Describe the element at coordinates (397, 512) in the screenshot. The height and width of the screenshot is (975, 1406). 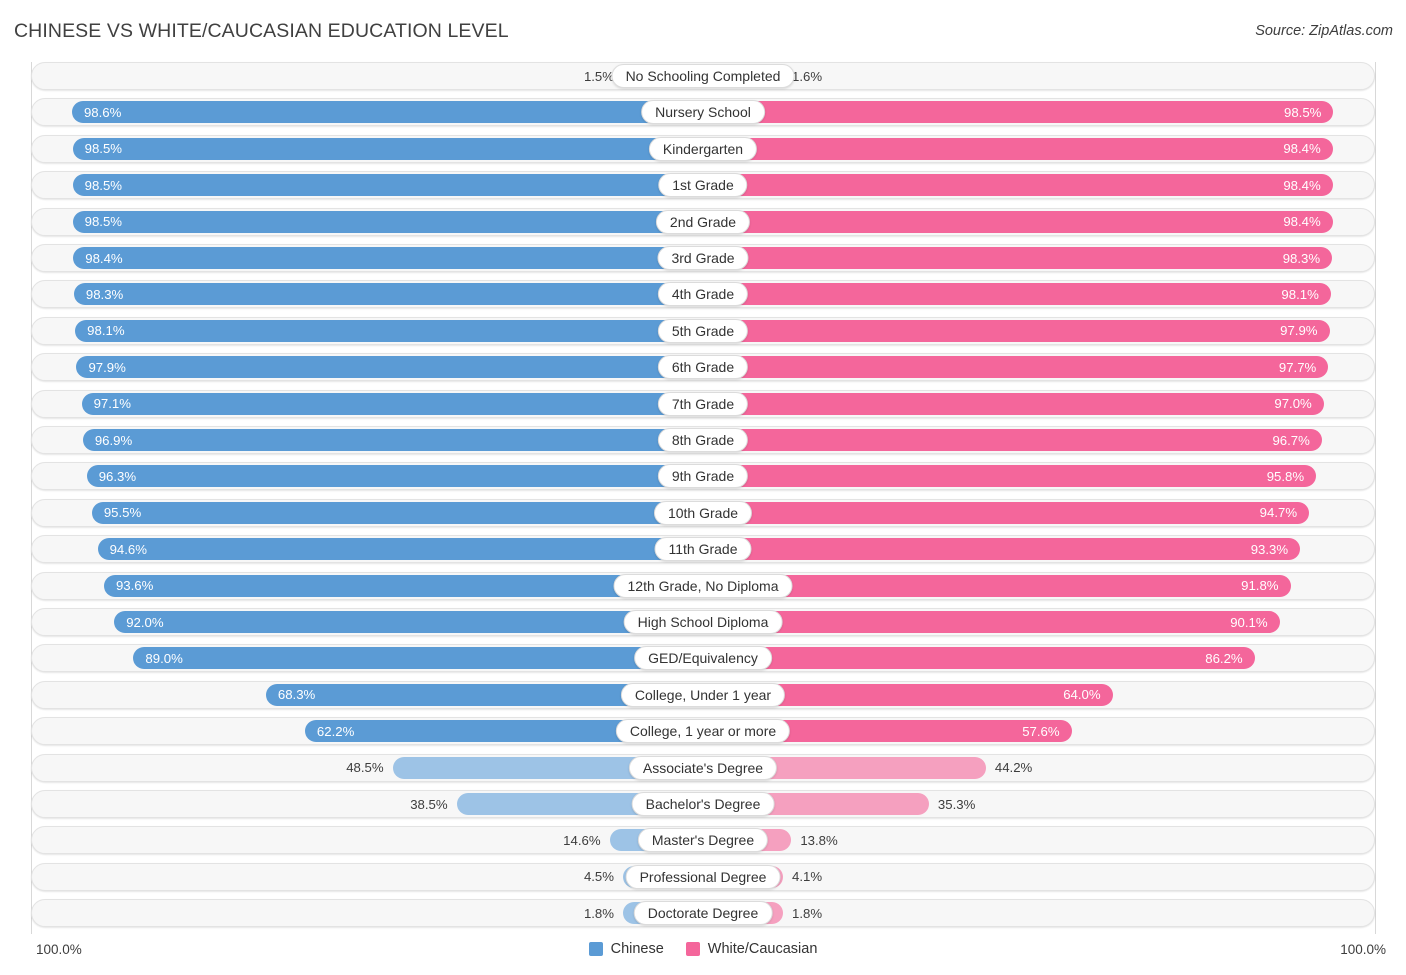
I see `bar-chinese: 95.5%` at that location.